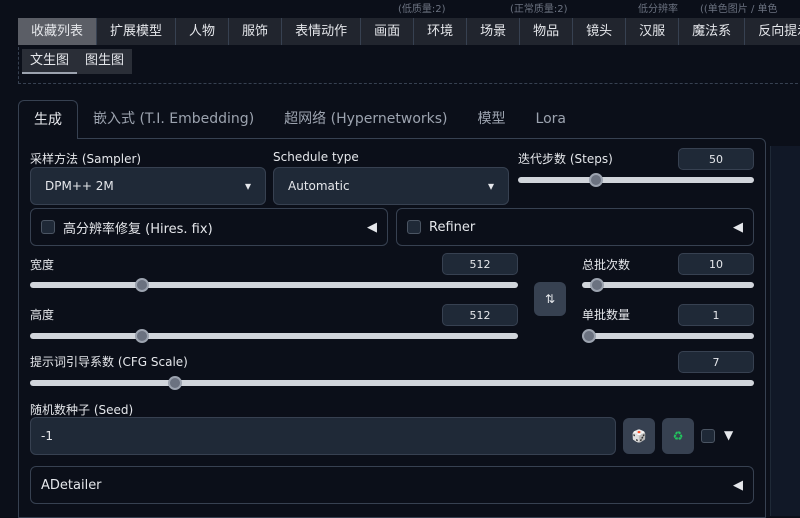 This screenshot has height=518, width=800. Describe the element at coordinates (79, 186) in the screenshot. I see `sampler-value: DPM++ 2M` at that location.